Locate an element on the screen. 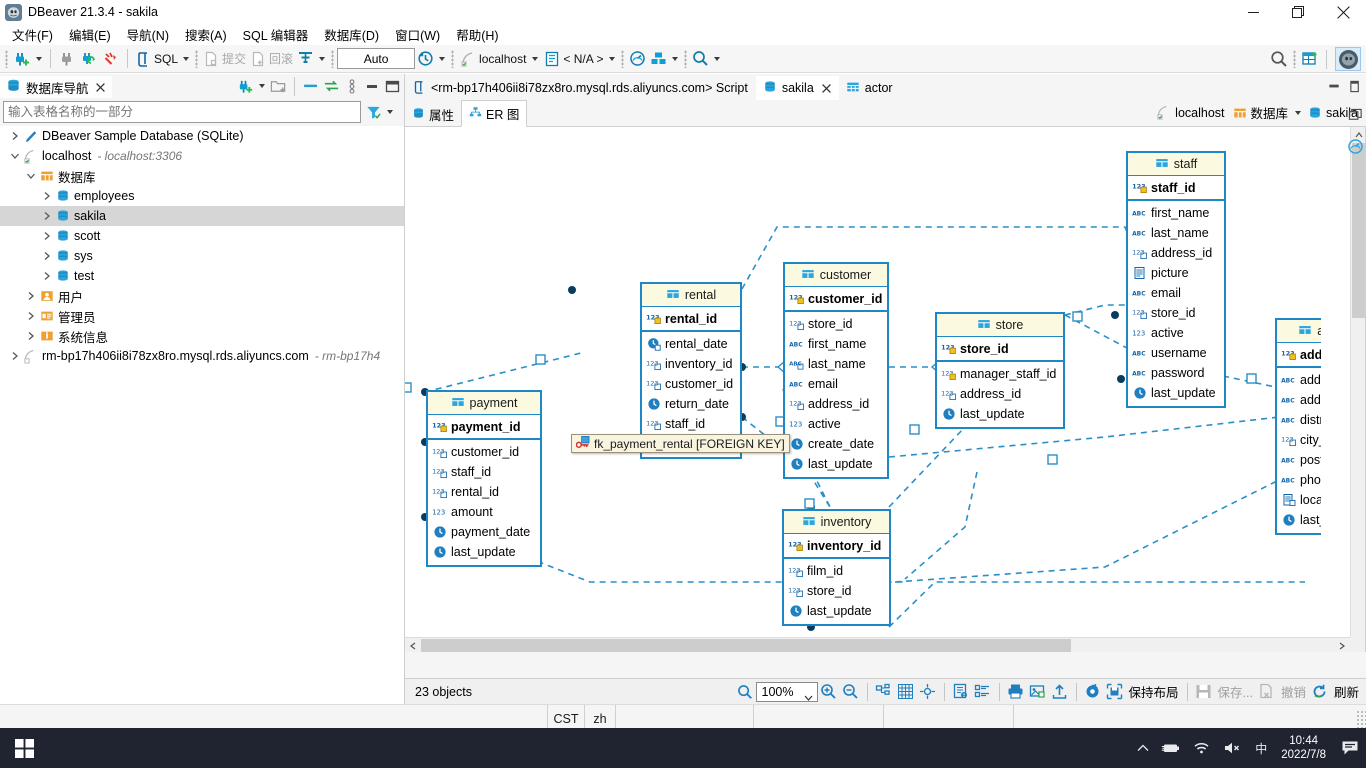  menu-edit: 编辑(E) is located at coordinates (90, 34).